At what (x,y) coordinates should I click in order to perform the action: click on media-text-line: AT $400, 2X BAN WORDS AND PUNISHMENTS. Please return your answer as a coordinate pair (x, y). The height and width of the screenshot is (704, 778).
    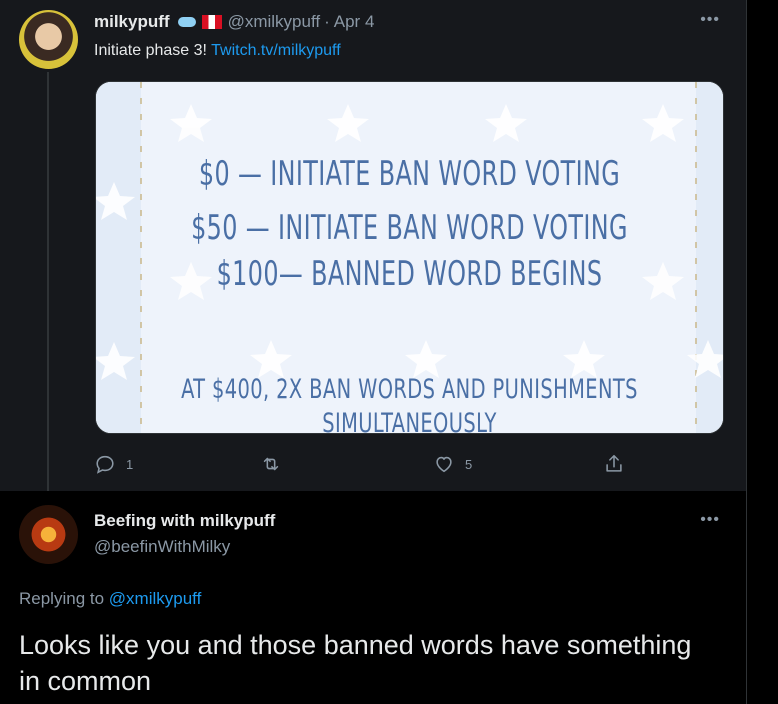
    Looking at the image, I should click on (409, 389).